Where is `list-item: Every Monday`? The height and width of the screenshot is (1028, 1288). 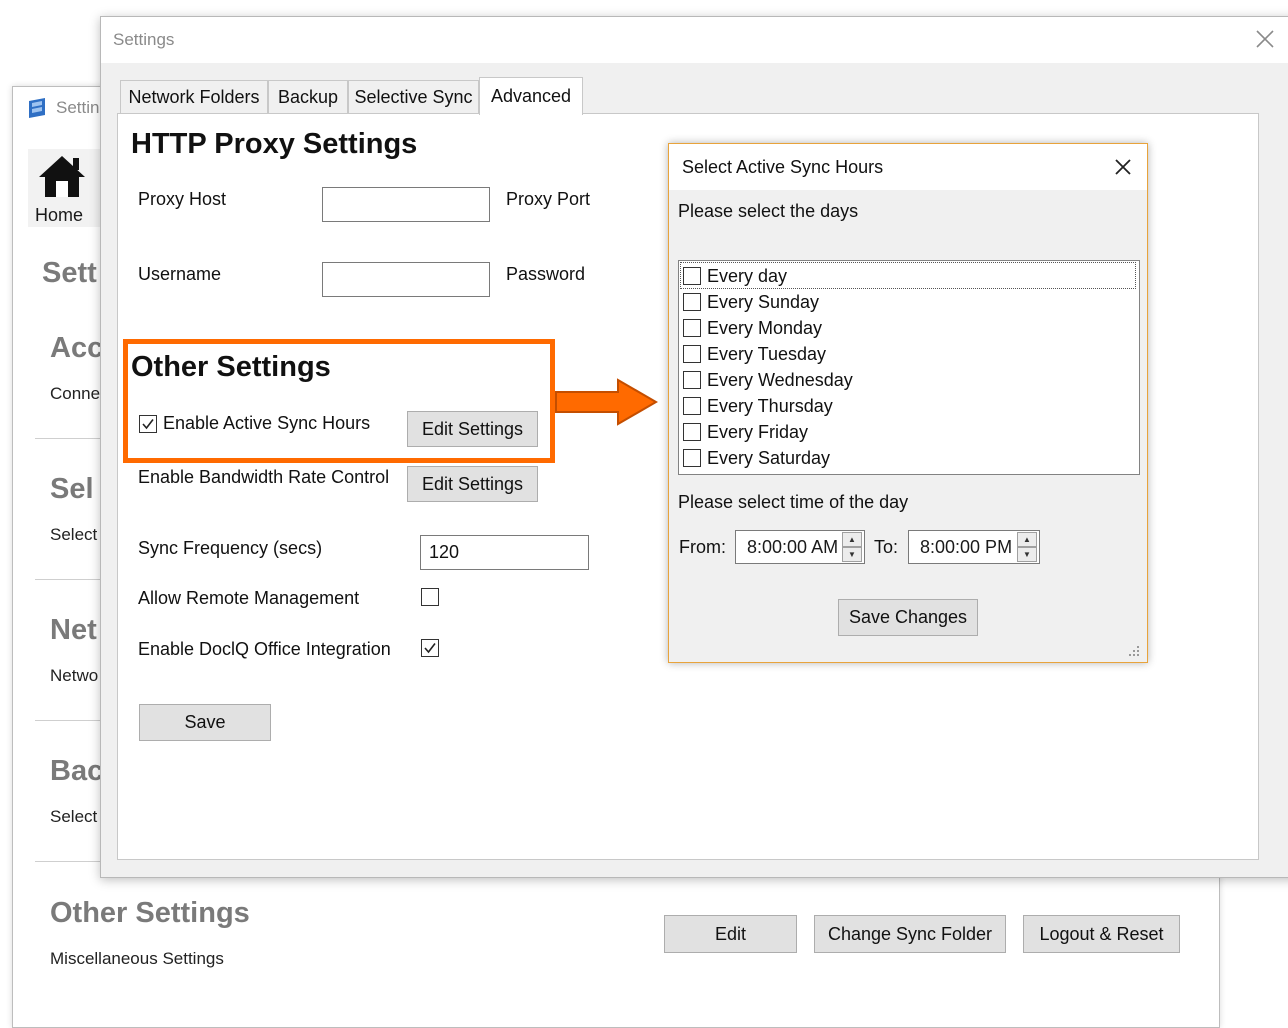 list-item: Every Monday is located at coordinates (752, 328).